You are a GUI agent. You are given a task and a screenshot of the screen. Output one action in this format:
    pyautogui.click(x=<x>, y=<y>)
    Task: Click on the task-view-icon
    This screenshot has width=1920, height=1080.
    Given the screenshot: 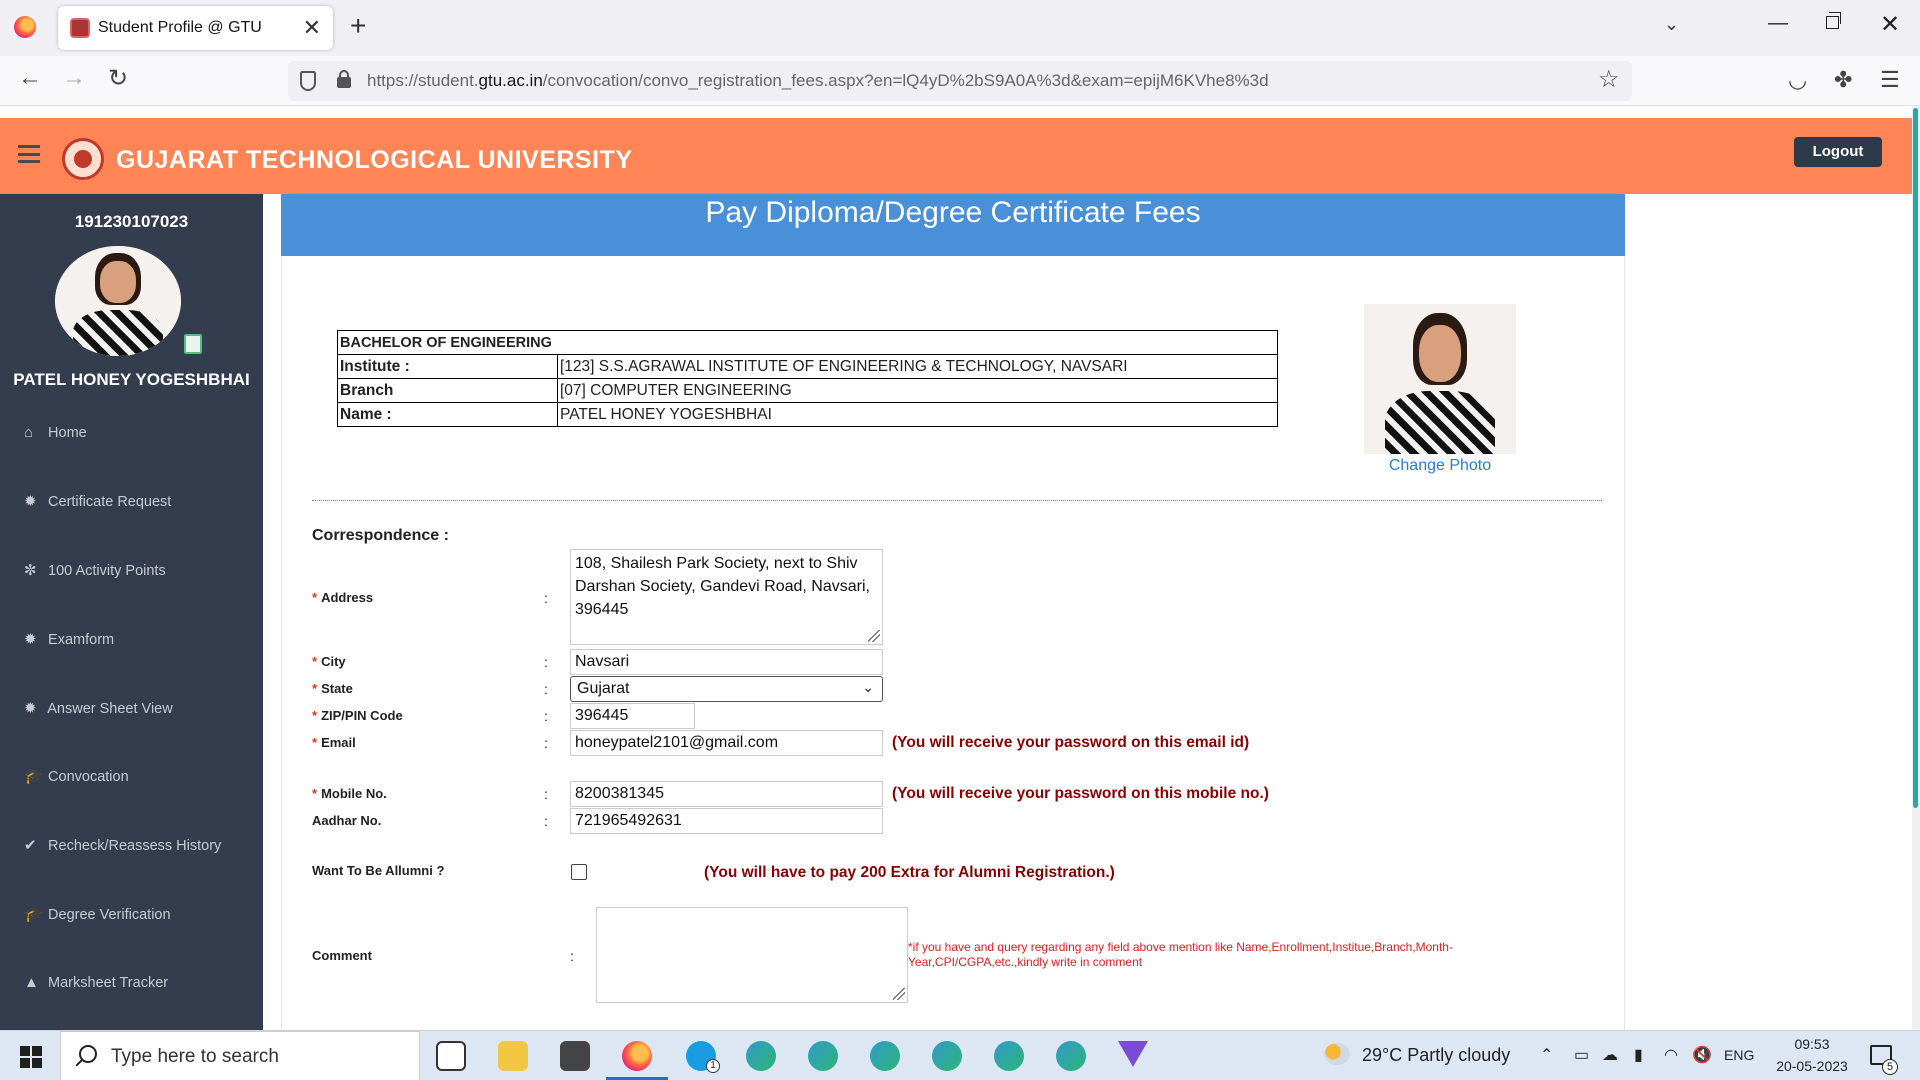 What is the action you would take?
    pyautogui.click(x=451, y=1056)
    